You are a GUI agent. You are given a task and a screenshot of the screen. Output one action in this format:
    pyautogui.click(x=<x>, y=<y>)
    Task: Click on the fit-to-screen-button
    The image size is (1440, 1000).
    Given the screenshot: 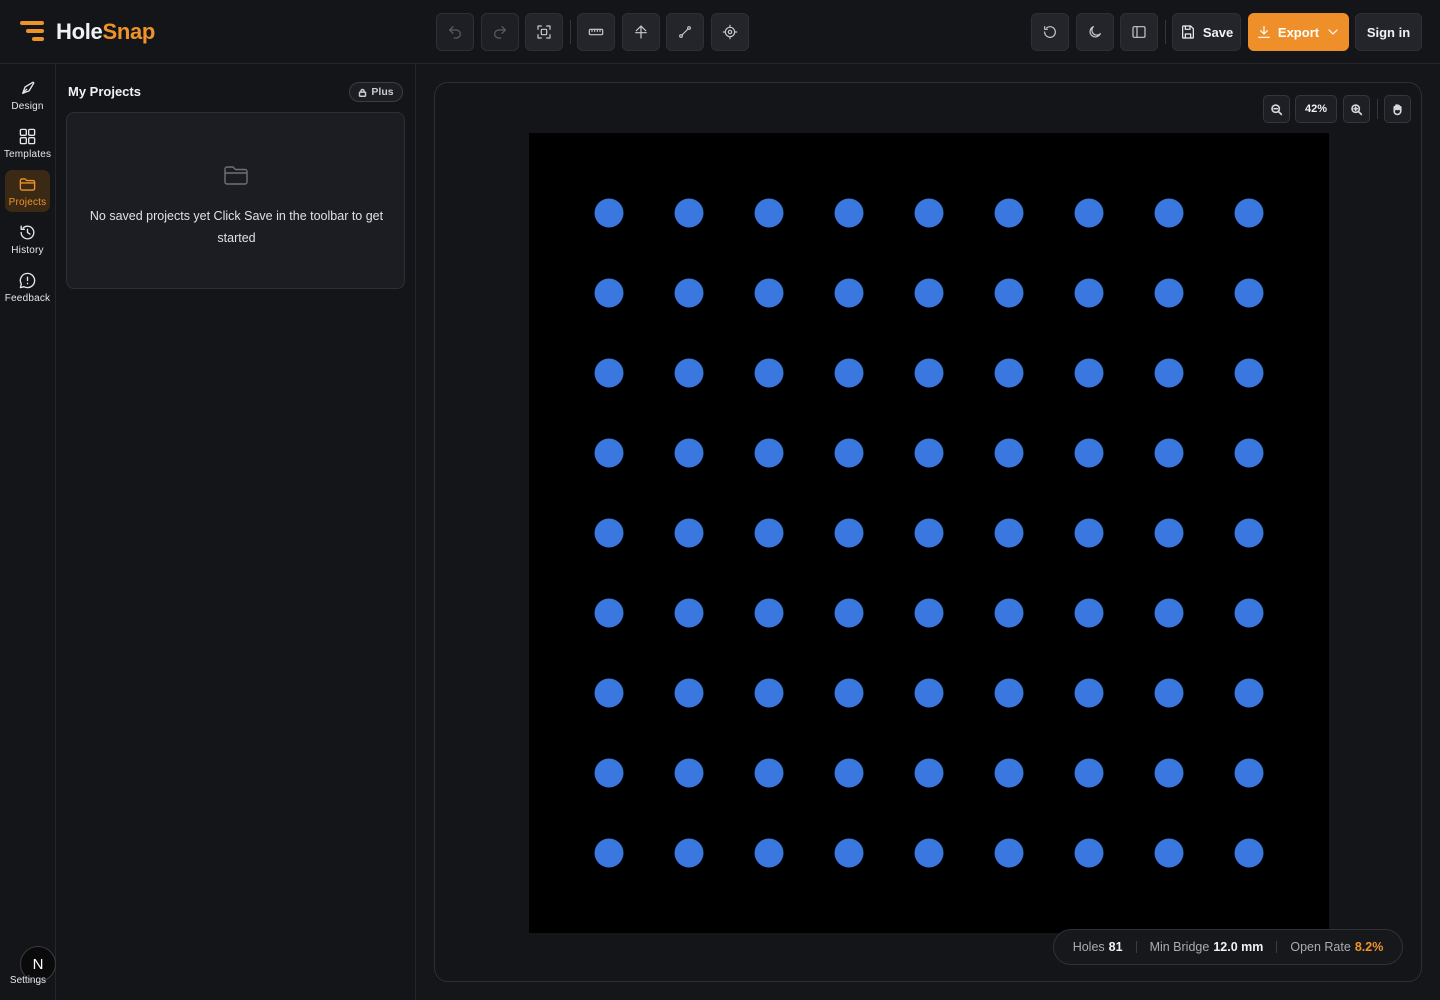 What is the action you would take?
    pyautogui.click(x=544, y=32)
    